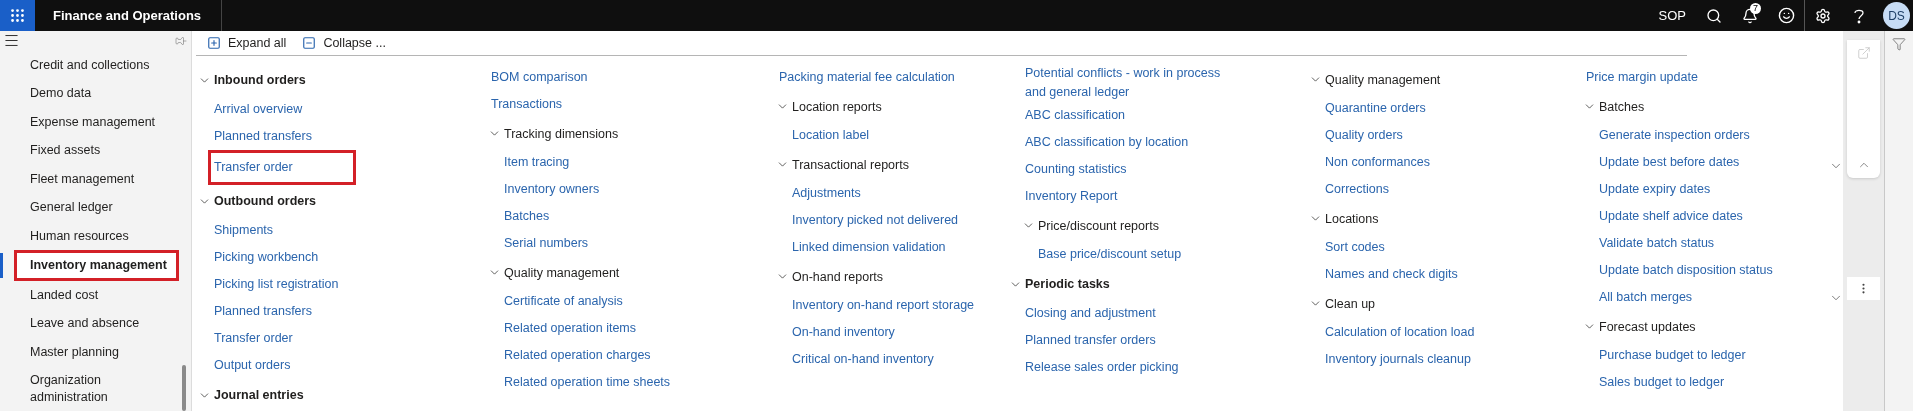 The image size is (1913, 411). Describe the element at coordinates (1398, 359) in the screenshot. I see `menu-link: Inventory journals cleanup` at that location.